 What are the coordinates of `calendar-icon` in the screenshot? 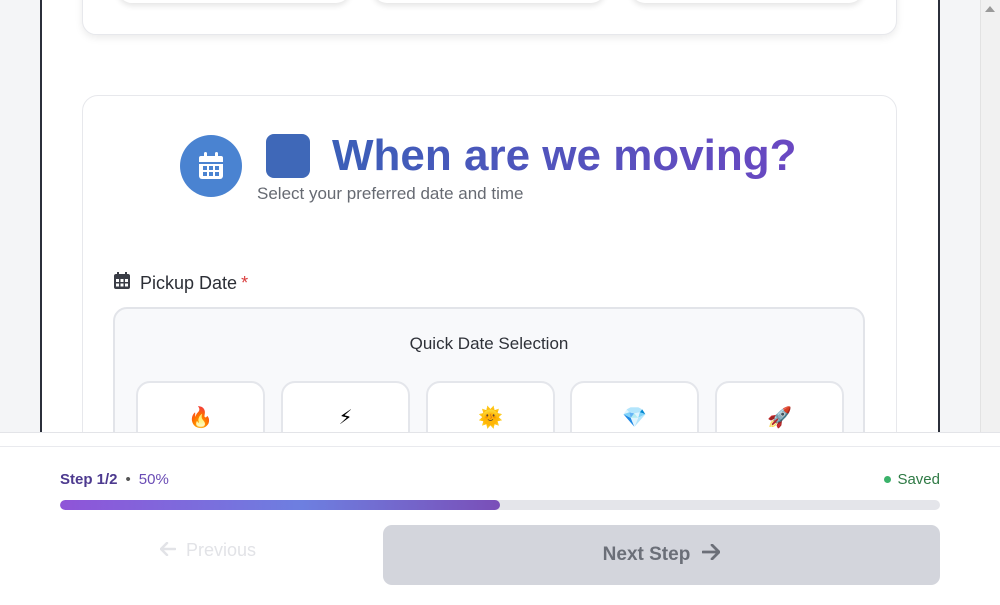 It's located at (211, 166).